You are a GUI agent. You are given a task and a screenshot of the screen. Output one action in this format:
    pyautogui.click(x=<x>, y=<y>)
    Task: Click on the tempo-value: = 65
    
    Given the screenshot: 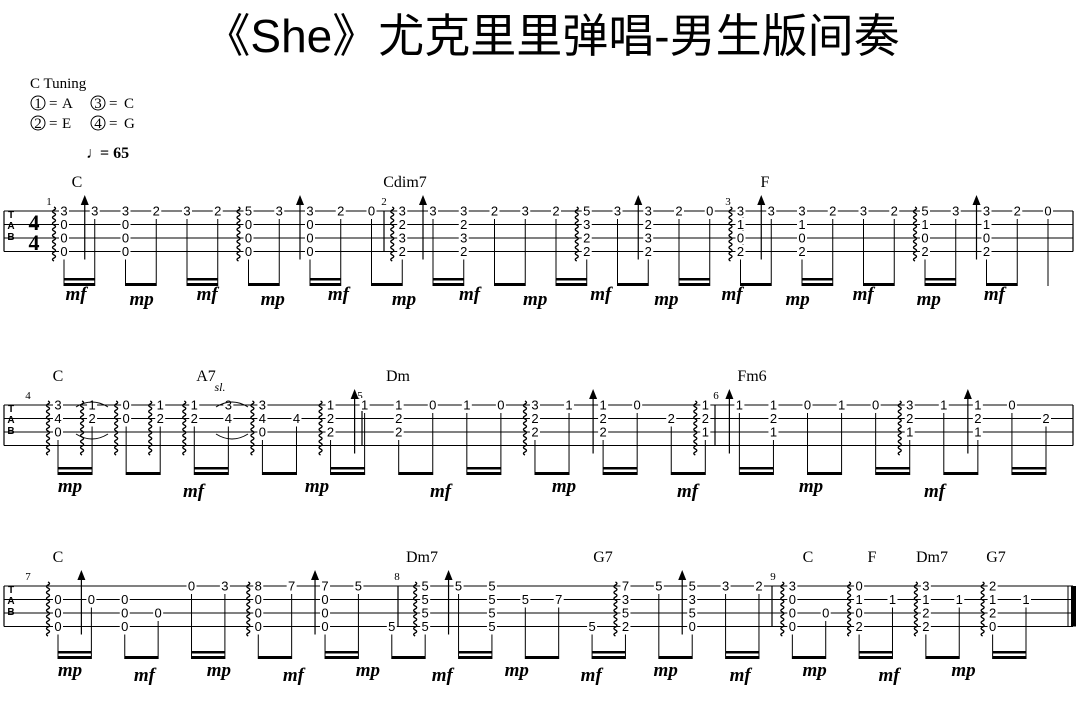 What is the action you would take?
    pyautogui.click(x=114, y=153)
    